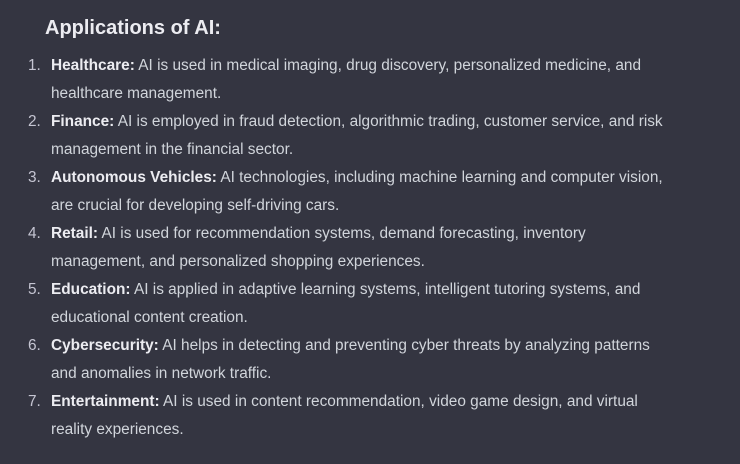  Describe the element at coordinates (83, 121) in the screenshot. I see `list-item-label: Finance:` at that location.